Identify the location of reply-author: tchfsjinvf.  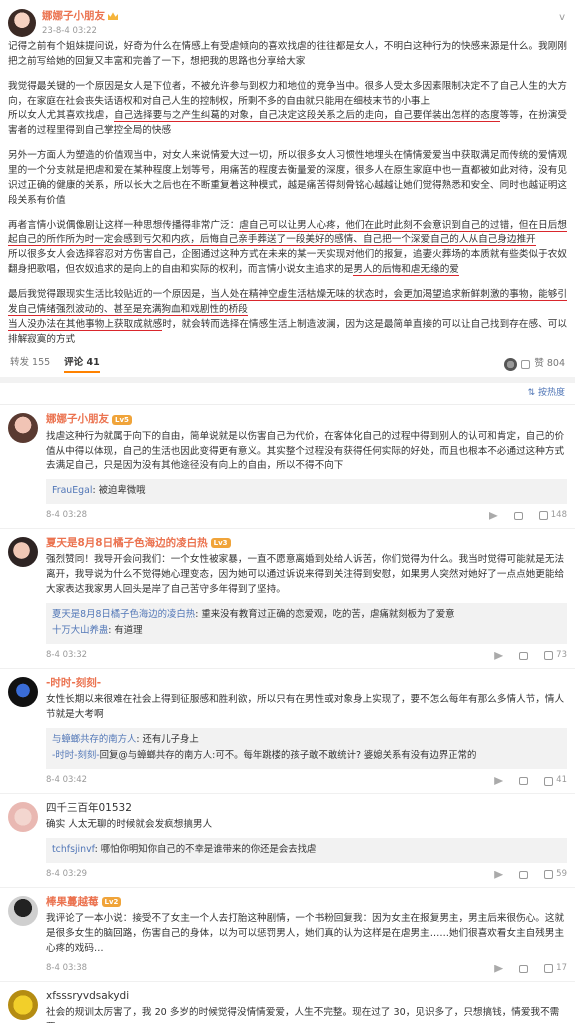
(73, 849).